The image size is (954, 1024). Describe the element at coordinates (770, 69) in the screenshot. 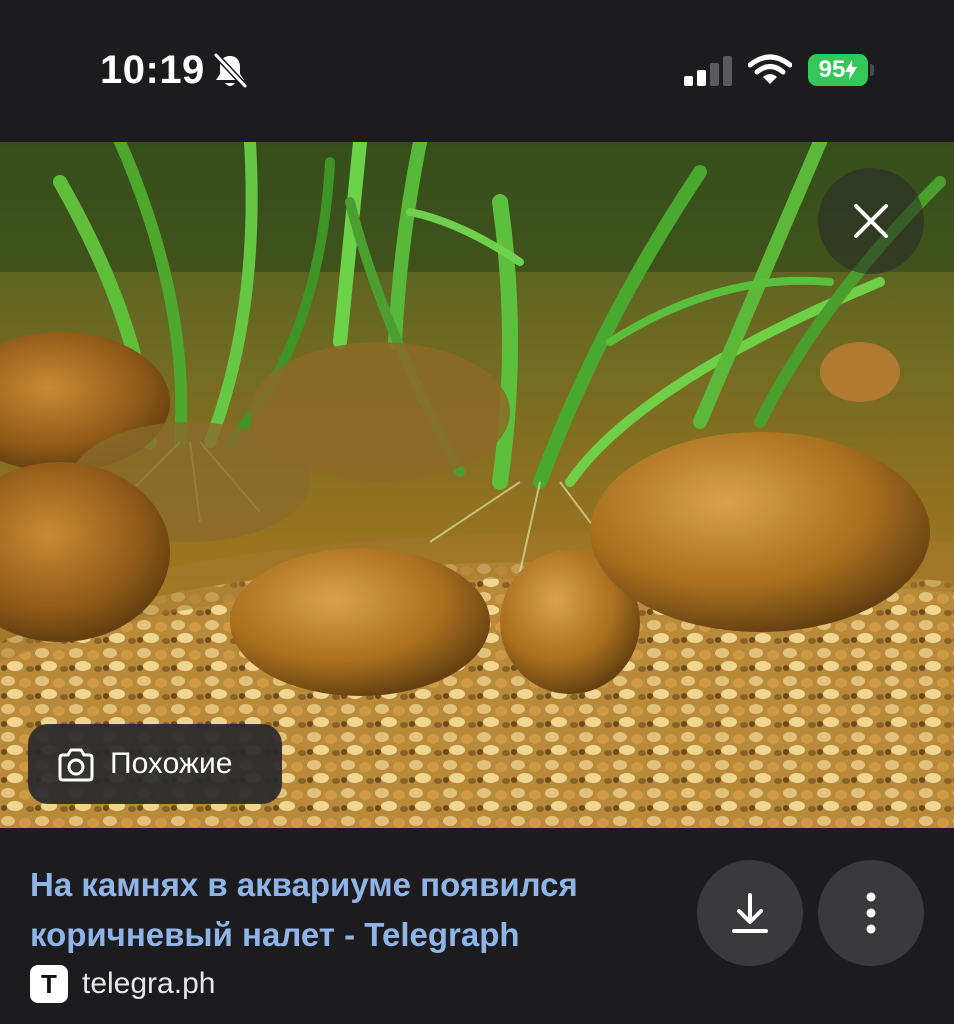

I see `wifi-icon` at that location.